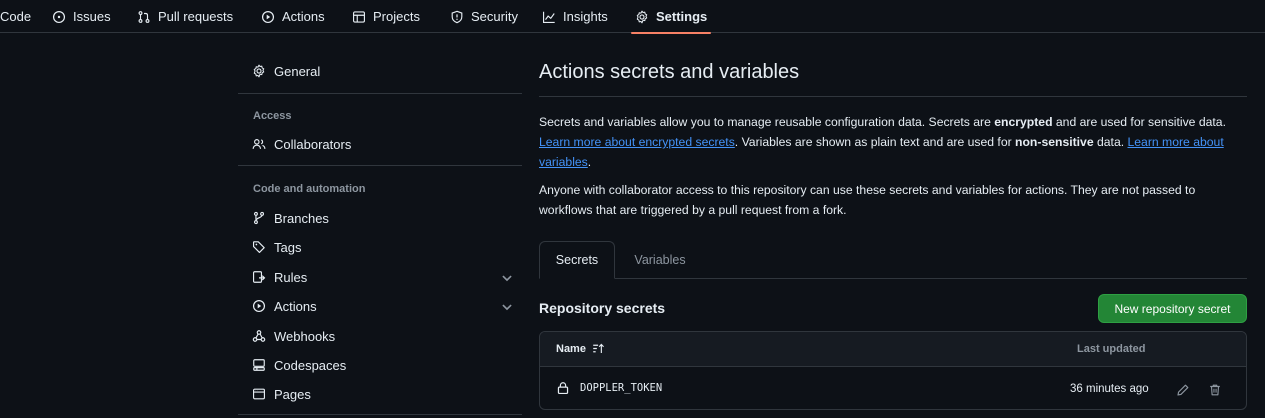 The height and width of the screenshot is (418, 1265). I want to click on tab-code: Code, so click(15, 16).